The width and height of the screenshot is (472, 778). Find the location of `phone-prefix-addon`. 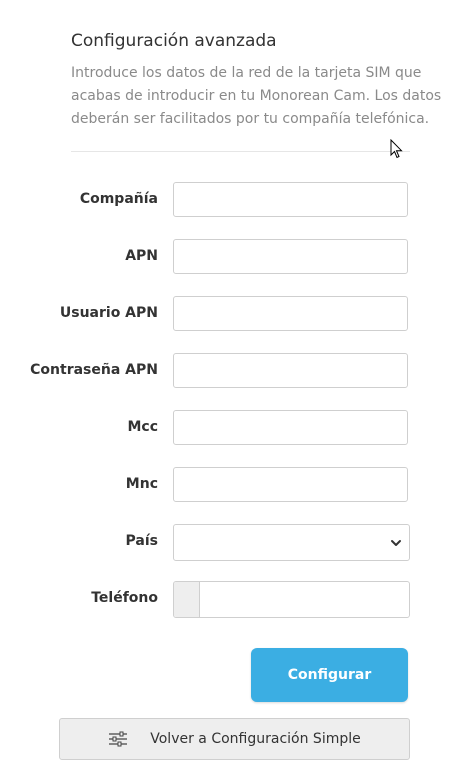

phone-prefix-addon is located at coordinates (187, 599).